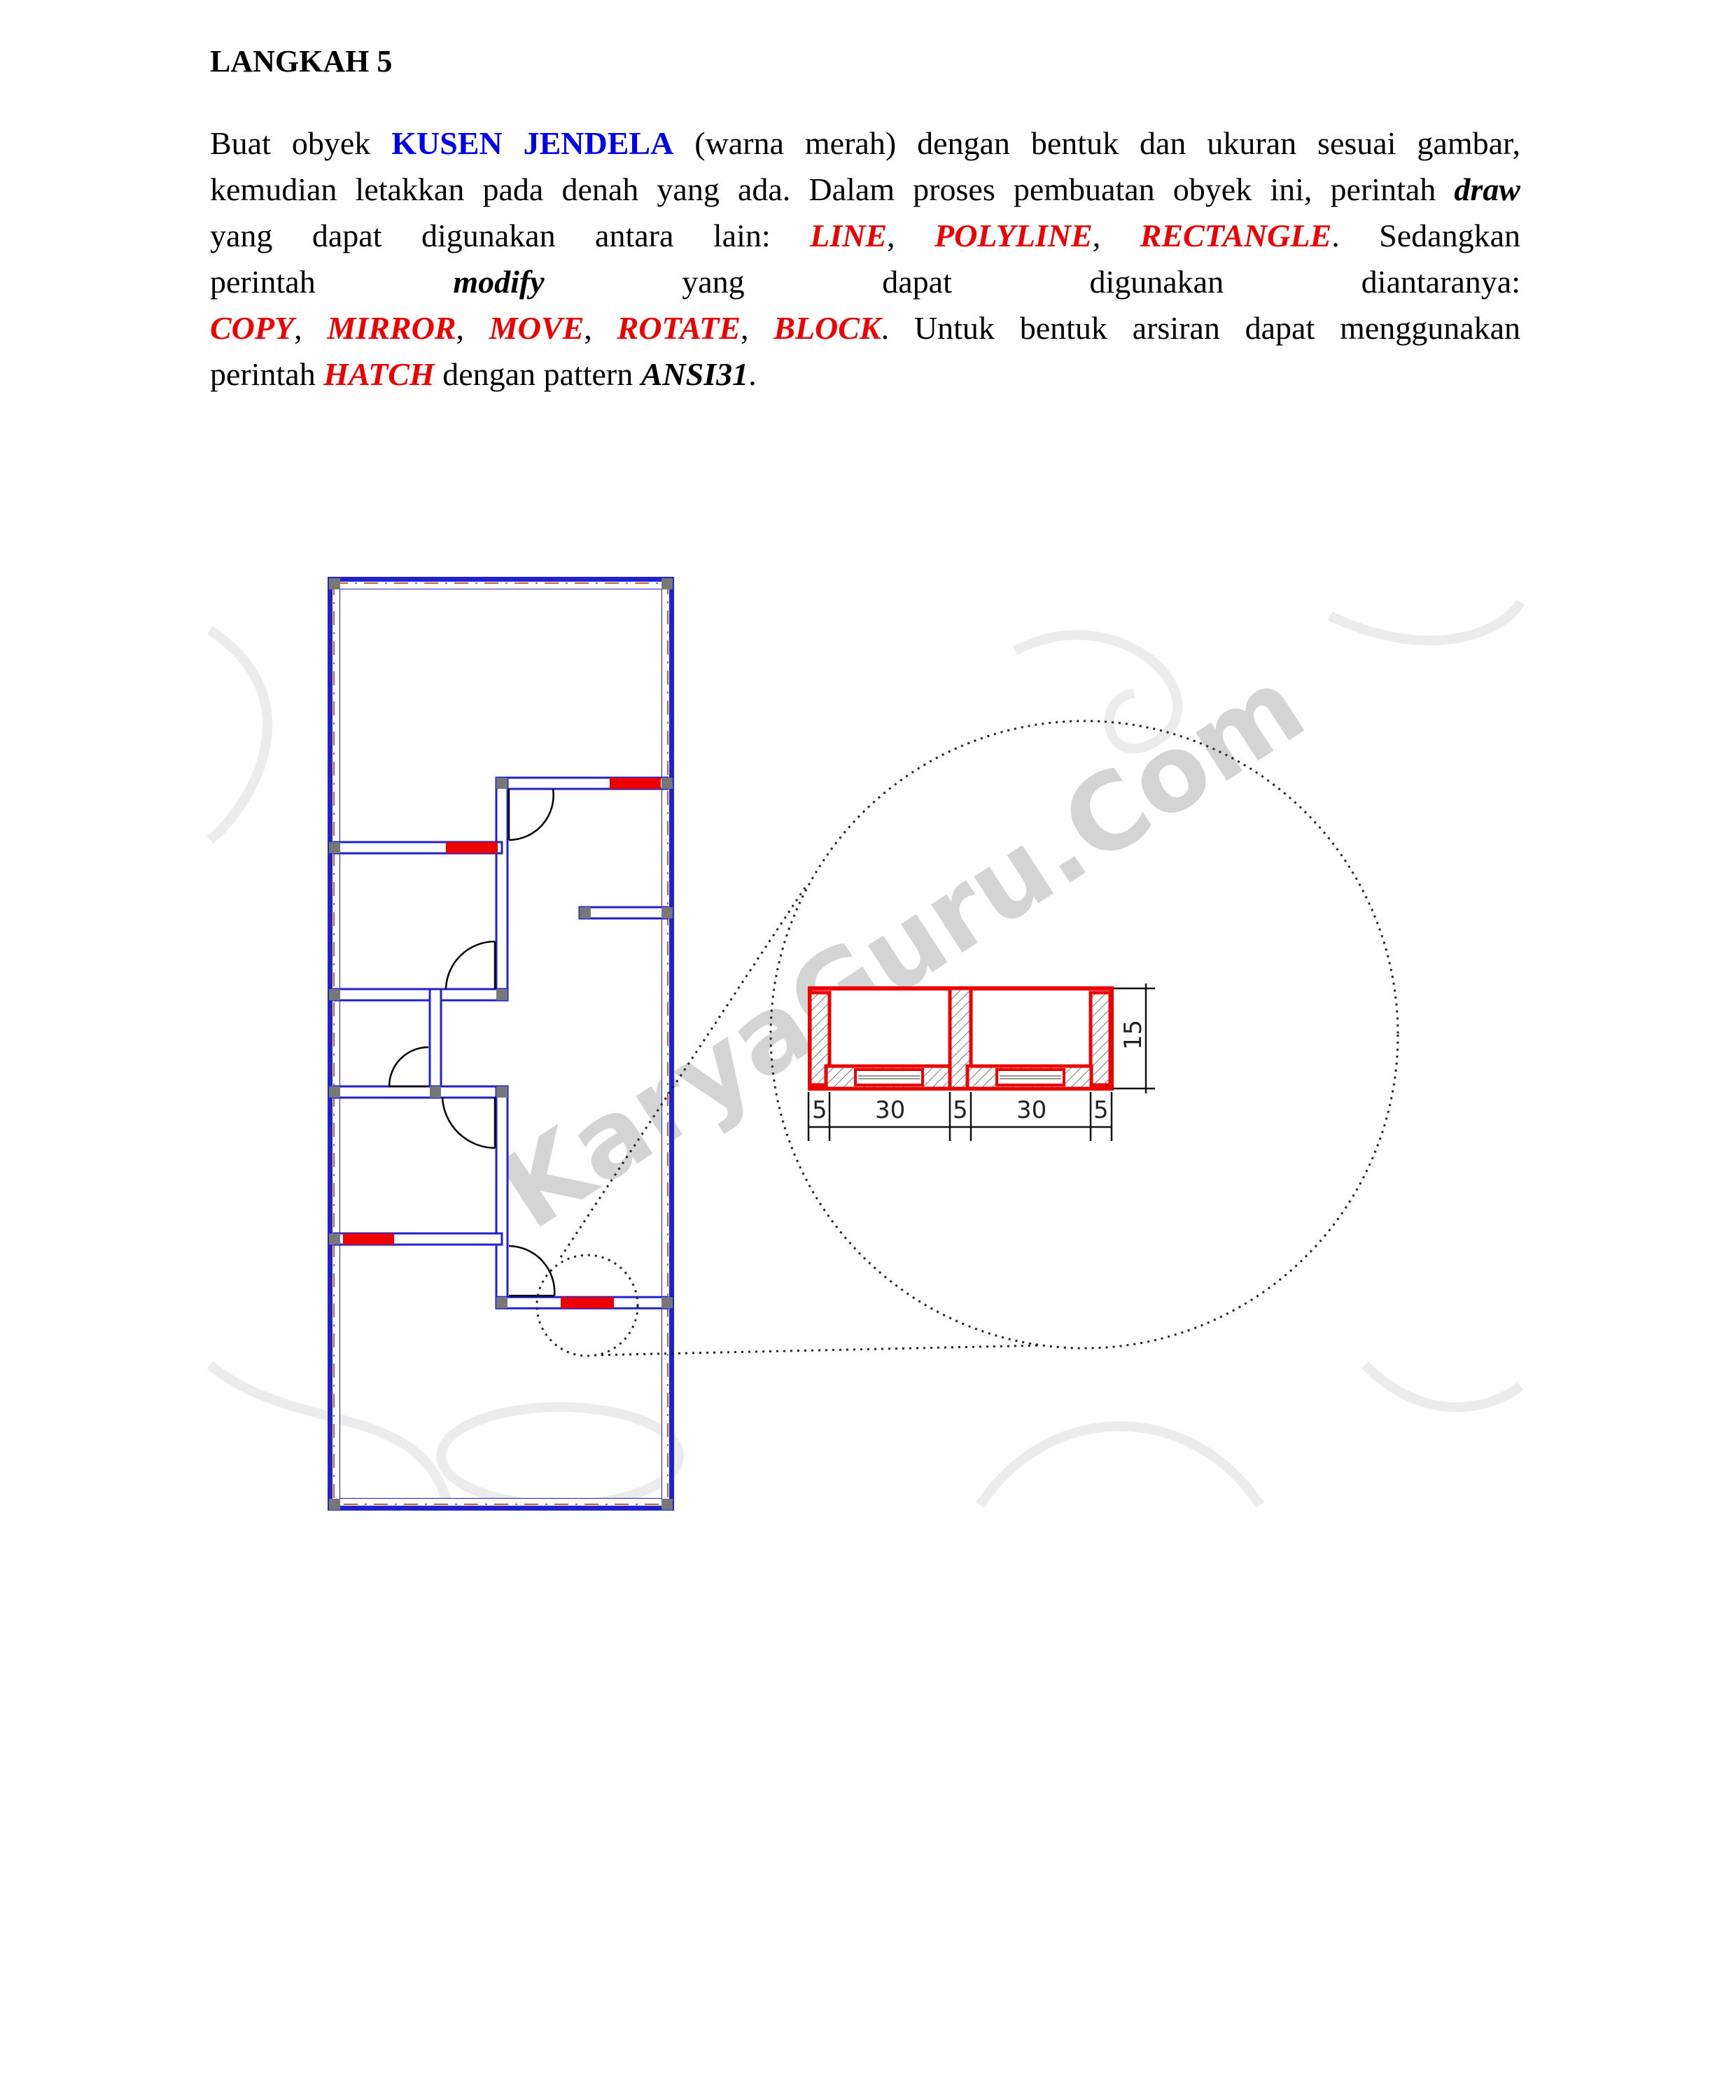 Image resolution: width=1736 pixels, height=2100 pixels. I want to click on post-right, so click(1100, 1038).